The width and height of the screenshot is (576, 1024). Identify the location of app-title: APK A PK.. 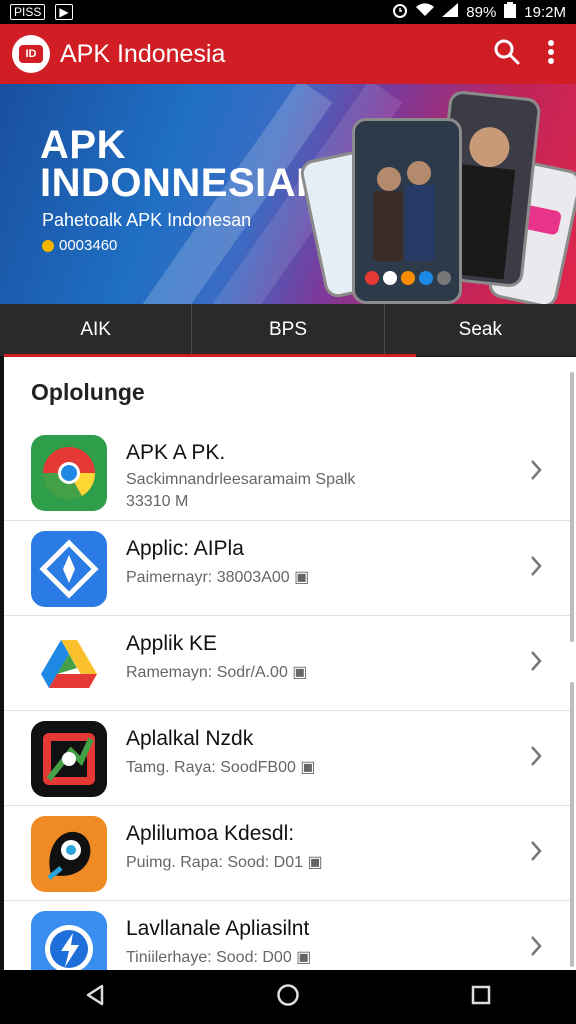
(176, 452).